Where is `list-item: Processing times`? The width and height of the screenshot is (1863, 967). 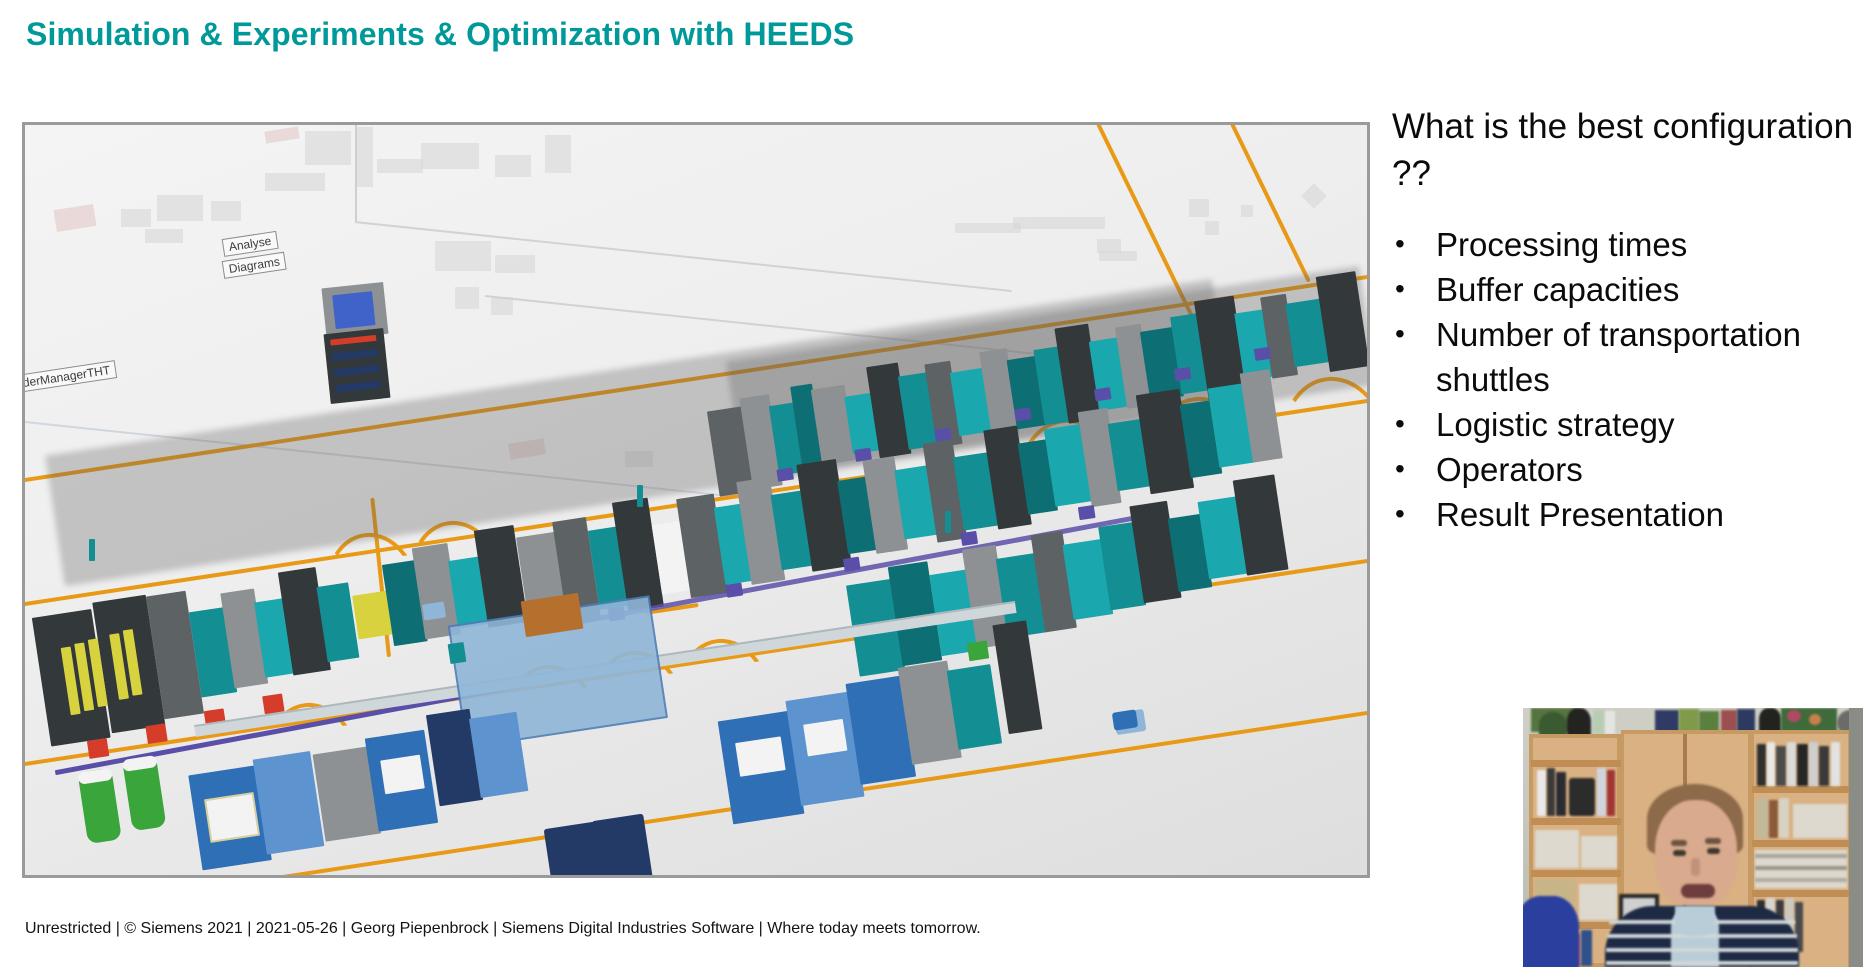 list-item: Processing times is located at coordinates (1626, 244).